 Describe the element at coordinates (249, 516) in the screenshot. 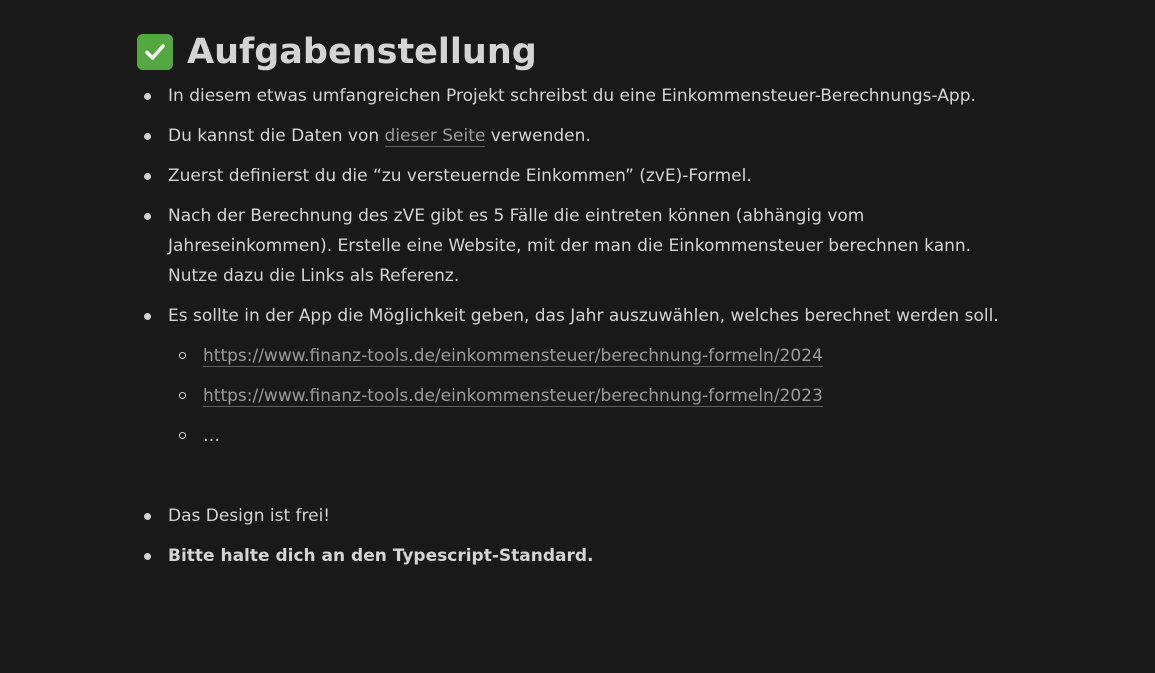

I see `list-item-text: Das Design ist frei!` at that location.